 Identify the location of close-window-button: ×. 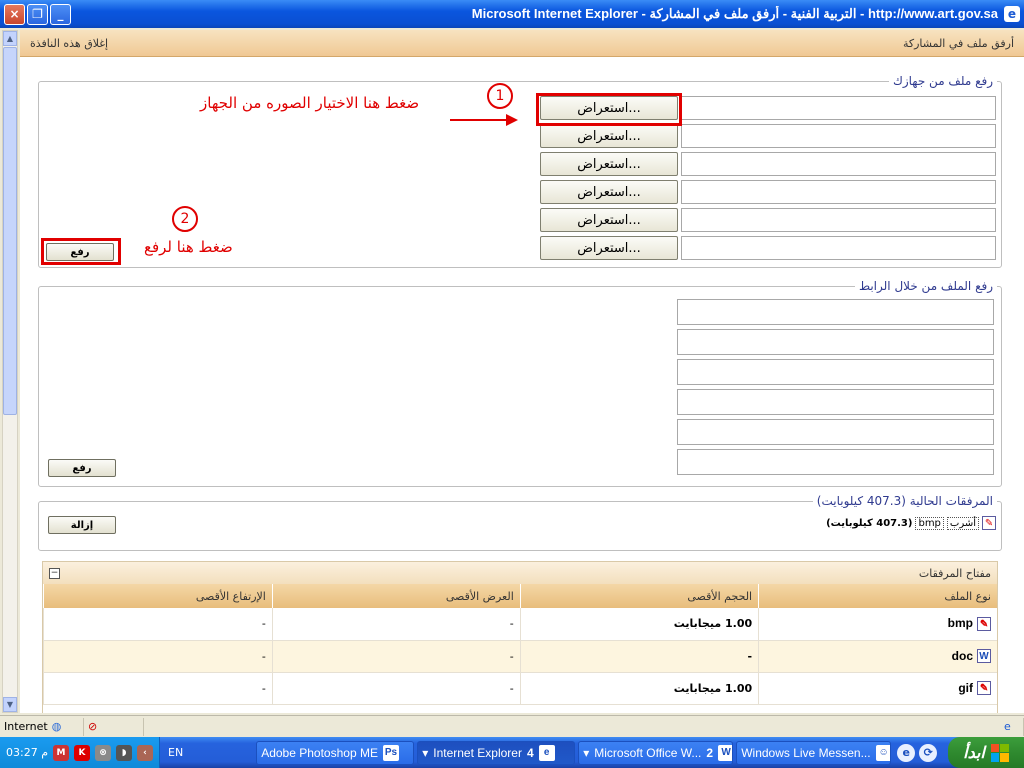
(14, 14).